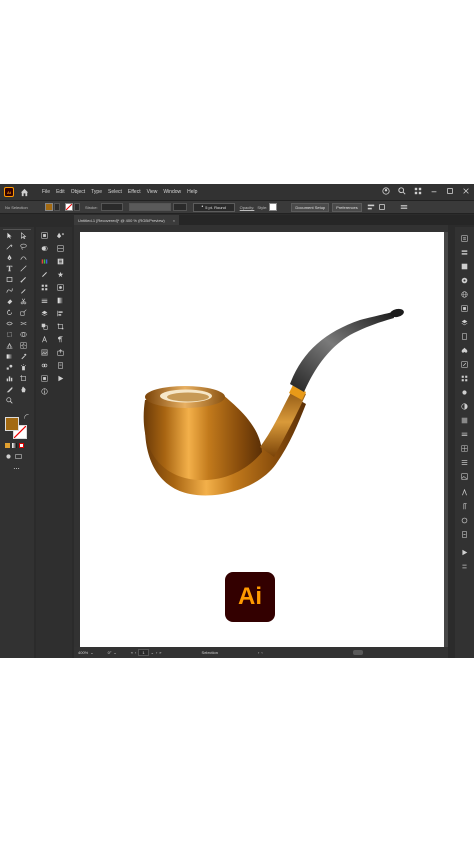 Image resolution: width=474 pixels, height=842 pixels. What do you see at coordinates (261, 228) in the screenshot?
I see `horizontal-ruler` at bounding box center [261, 228].